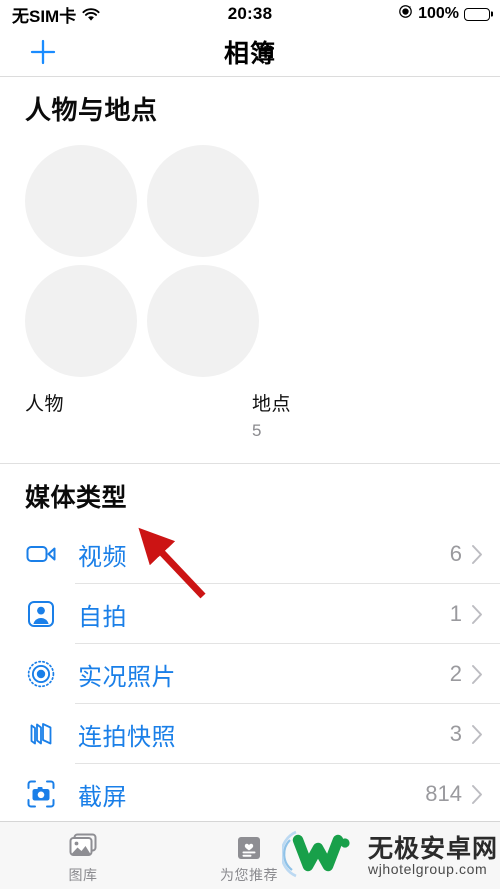 Image resolution: width=500 pixels, height=889 pixels. Describe the element at coordinates (478, 14) in the screenshot. I see `battery-full-icon` at that location.